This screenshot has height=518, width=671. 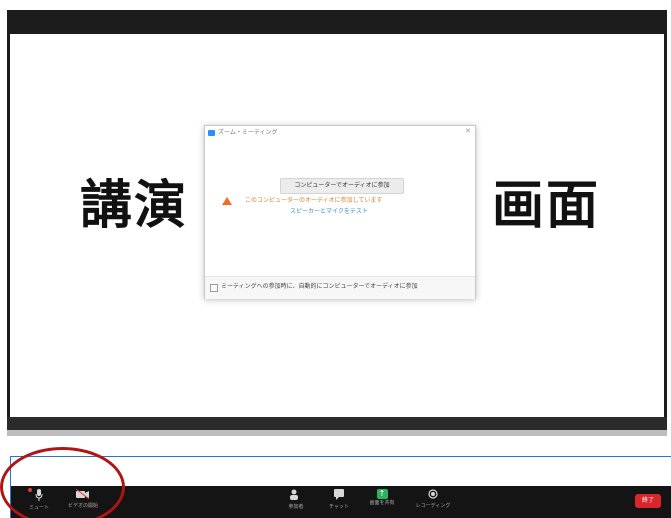 What do you see at coordinates (82, 506) in the screenshot?
I see `start-video-label: ビデオの開始` at bounding box center [82, 506].